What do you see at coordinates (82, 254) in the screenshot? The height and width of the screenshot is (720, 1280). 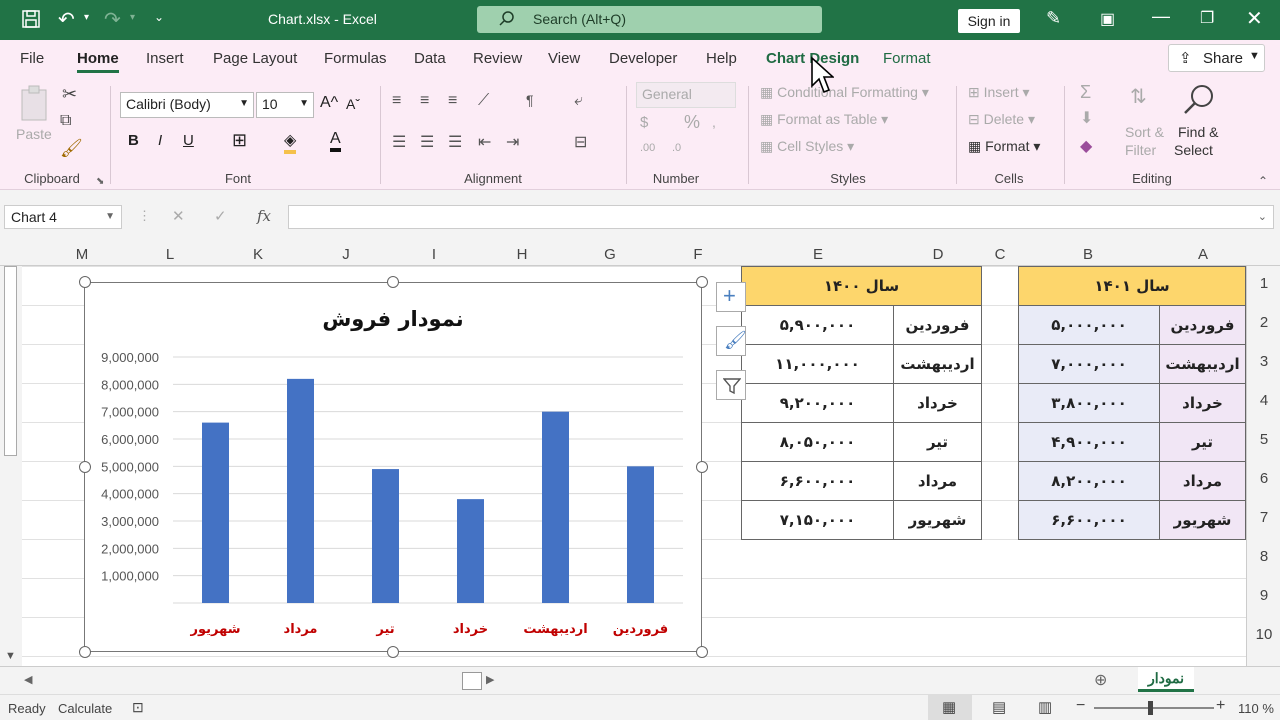 I see `column-header: M` at bounding box center [82, 254].